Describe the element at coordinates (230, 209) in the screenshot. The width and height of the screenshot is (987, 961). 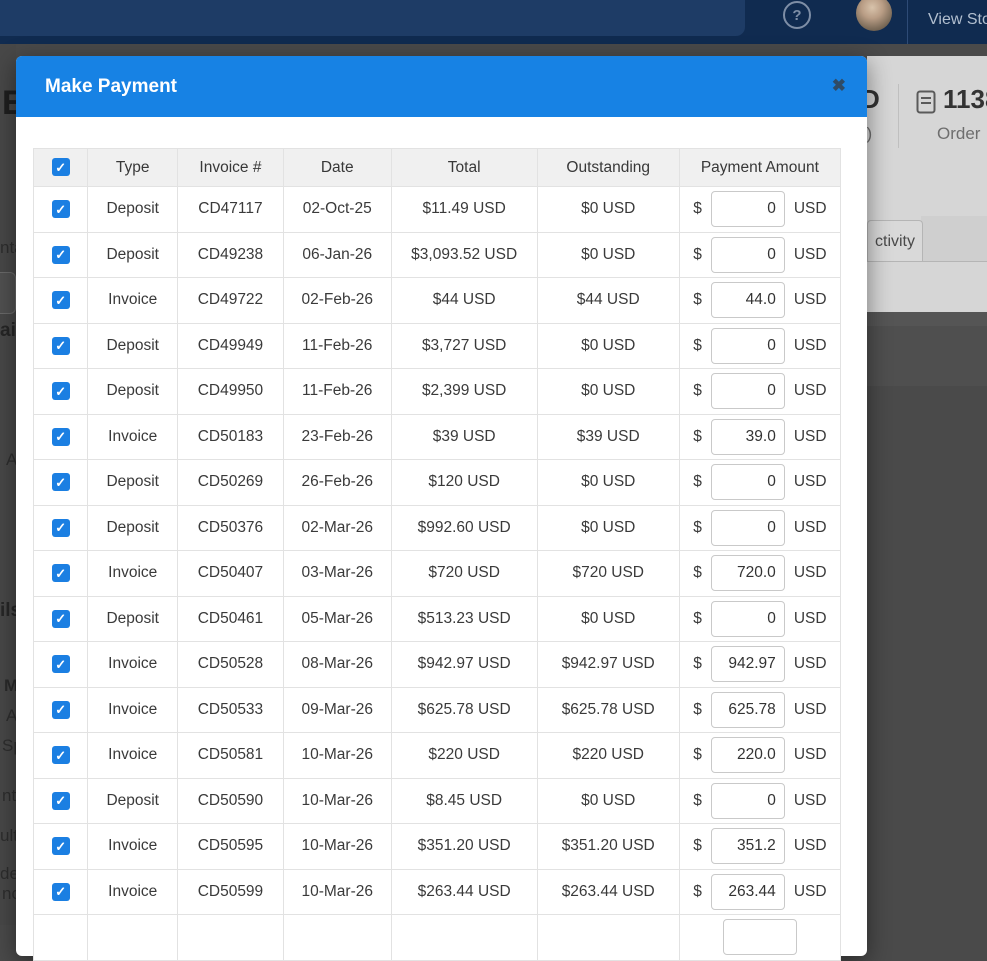
I see `invoice-cell: CD47117` at that location.